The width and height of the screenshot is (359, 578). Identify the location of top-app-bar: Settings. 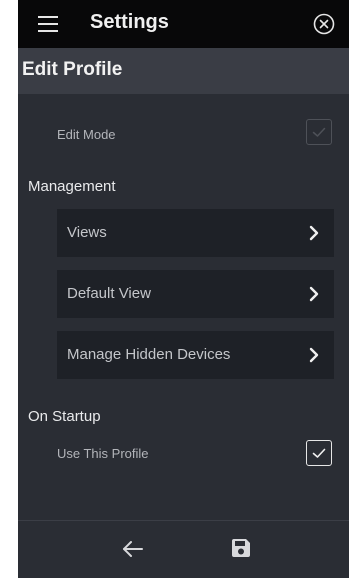
(183, 24).